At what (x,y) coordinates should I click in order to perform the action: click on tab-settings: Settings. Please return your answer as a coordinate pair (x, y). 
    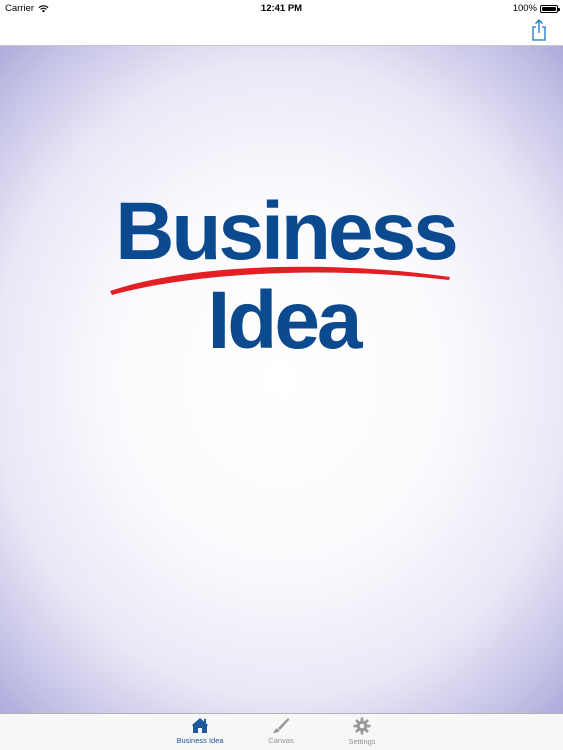
    Looking at the image, I should click on (362, 733).